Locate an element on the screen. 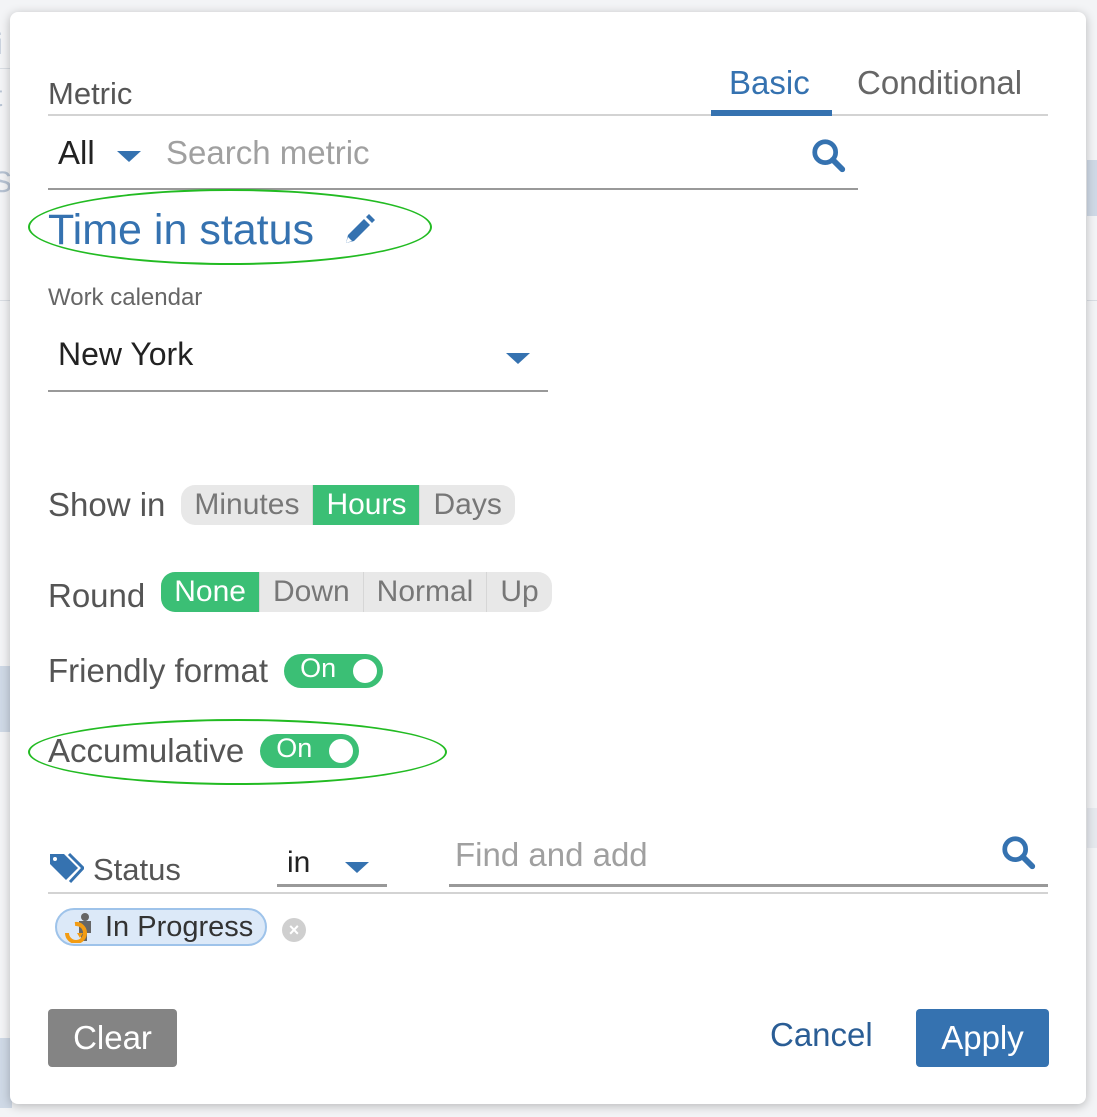 Image resolution: width=1097 pixels, height=1117 pixels. background-divider is located at coordinates (1092, 300).